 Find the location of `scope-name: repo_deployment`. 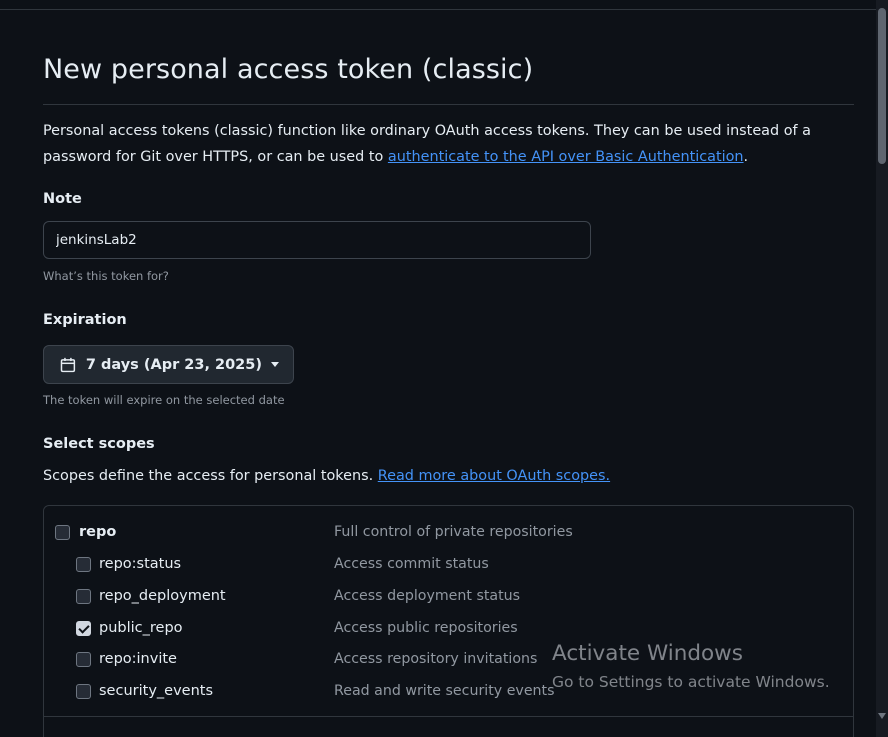

scope-name: repo_deployment is located at coordinates (162, 596).